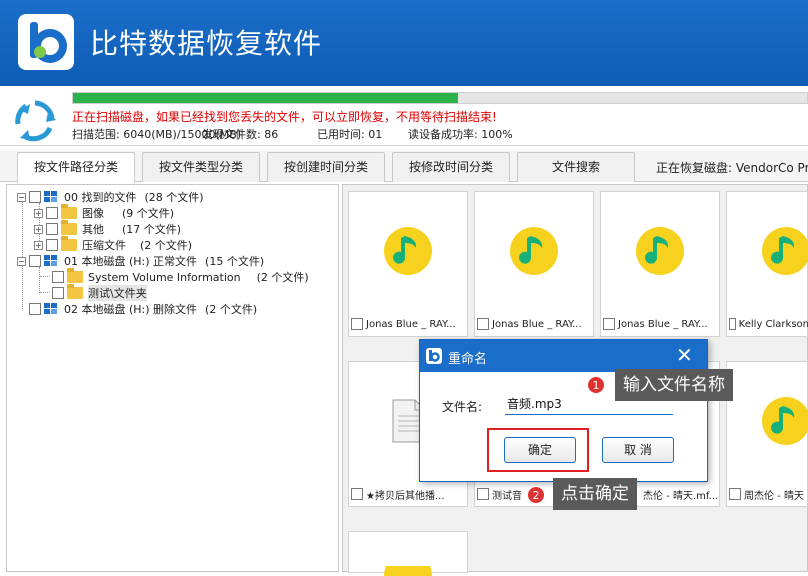  I want to click on file-card: Kelly Clarkson, so click(767, 264).